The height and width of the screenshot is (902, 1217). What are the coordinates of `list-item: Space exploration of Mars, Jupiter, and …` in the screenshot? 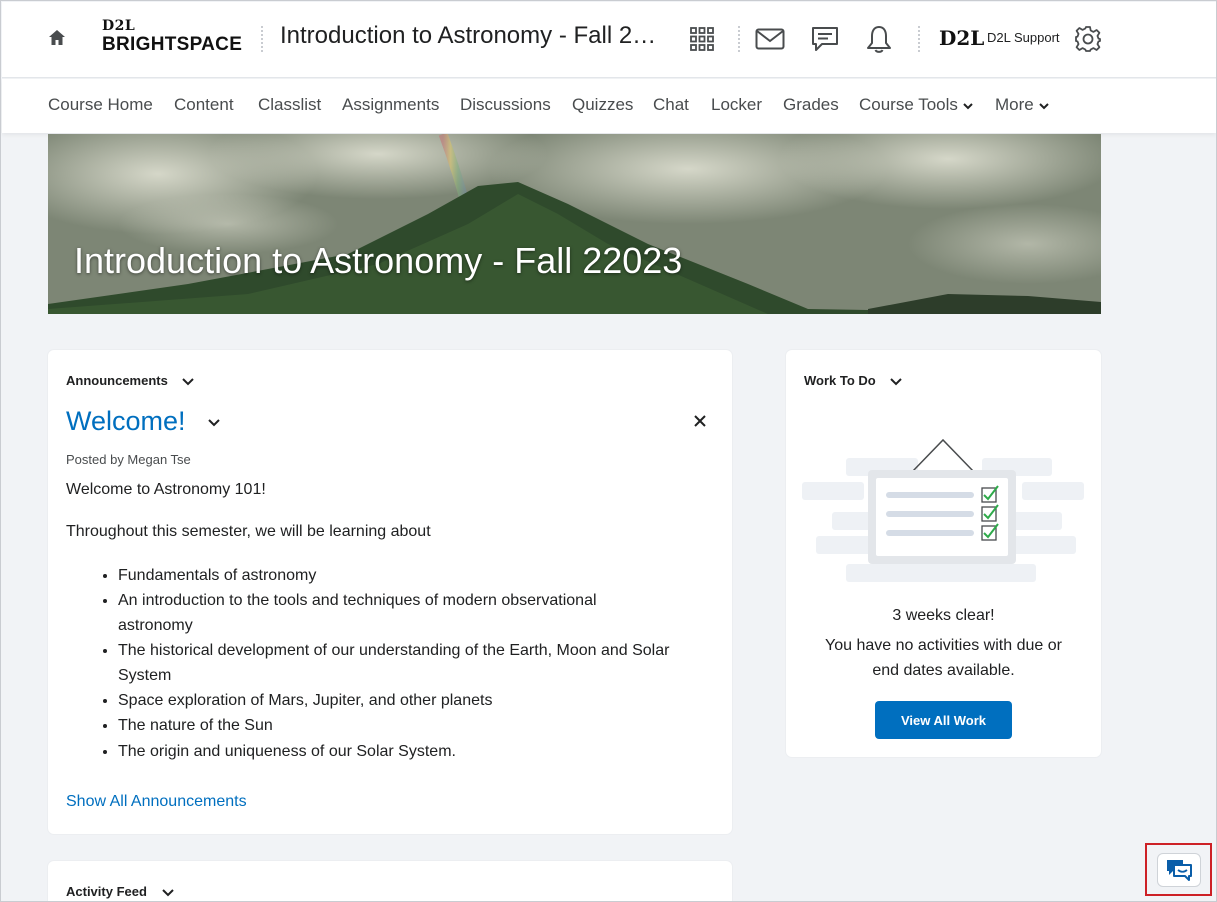 It's located at (418, 700).